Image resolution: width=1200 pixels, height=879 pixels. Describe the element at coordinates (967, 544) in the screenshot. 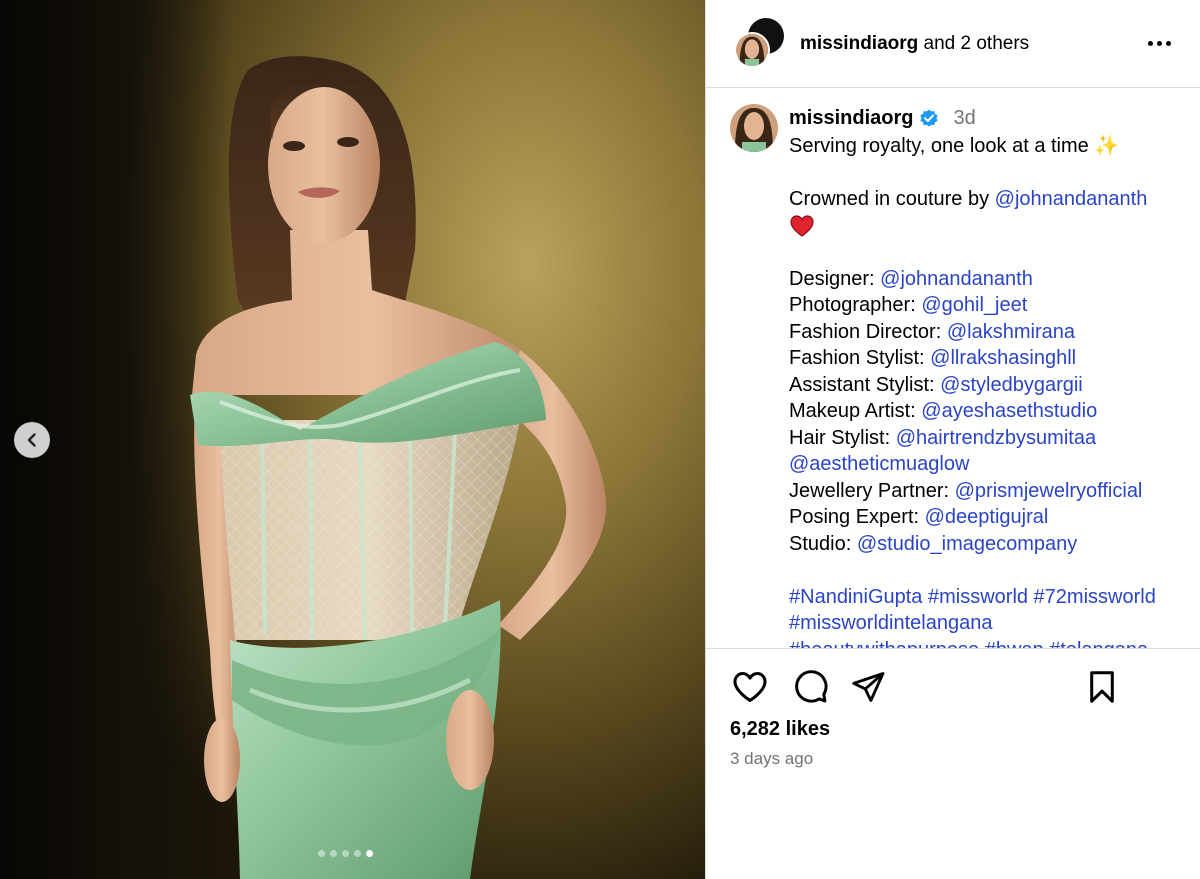

I see `caption-mention-link: @studio_imagecompany` at that location.